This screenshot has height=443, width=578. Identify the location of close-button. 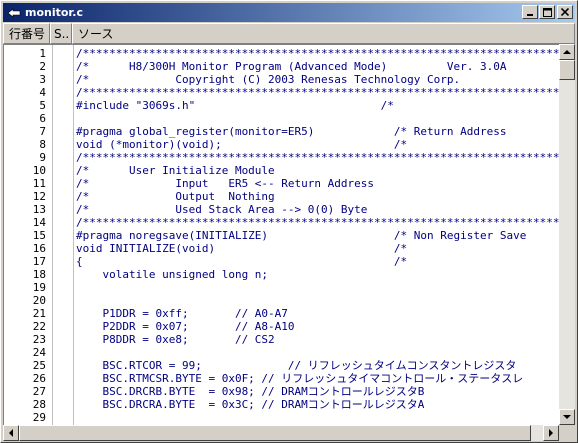
(565, 12).